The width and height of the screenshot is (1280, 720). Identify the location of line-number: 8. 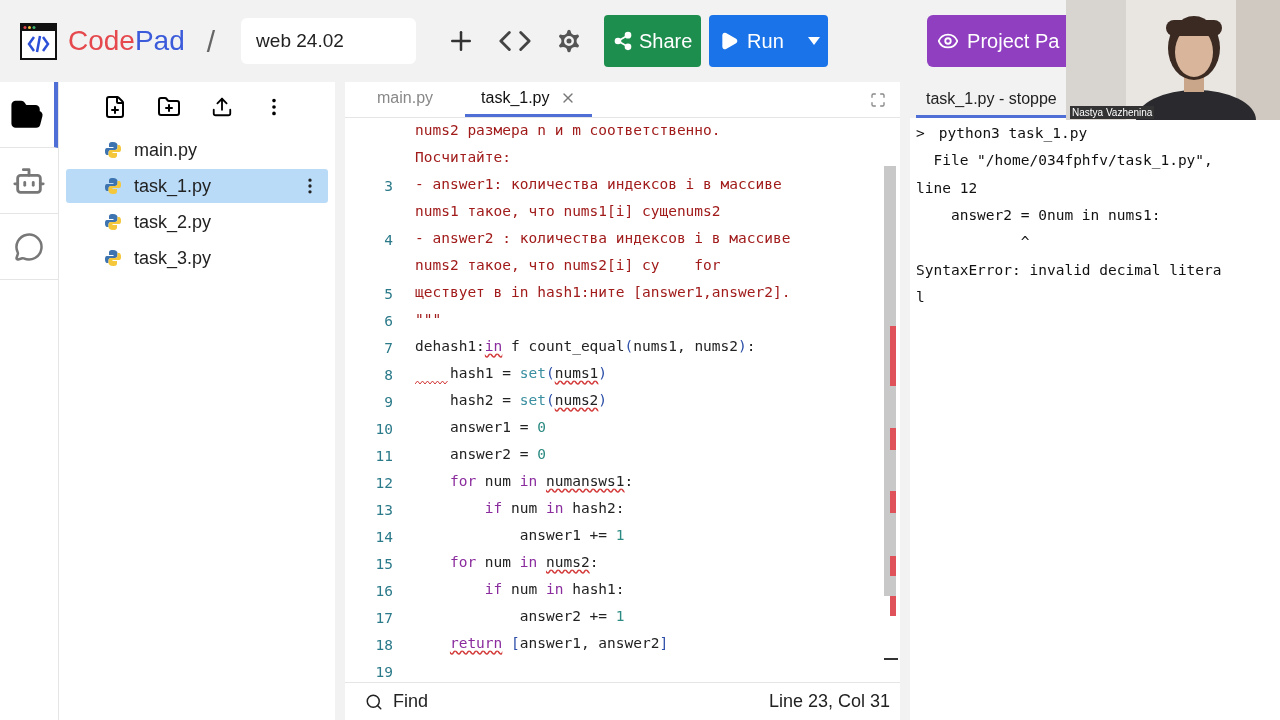
(388, 375).